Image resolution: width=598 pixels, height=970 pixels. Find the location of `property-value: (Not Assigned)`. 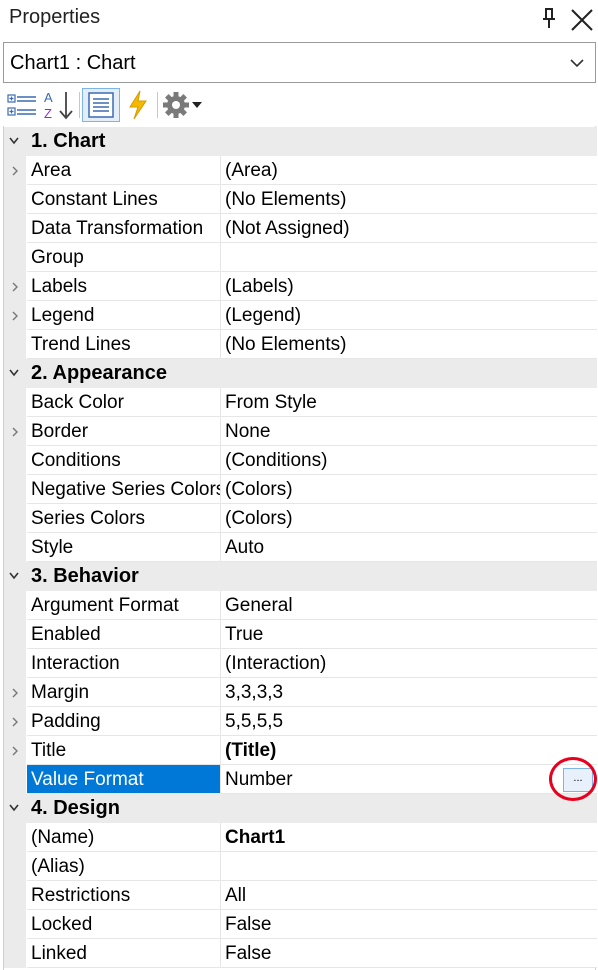

property-value: (Not Assigned) is located at coordinates (409, 228).